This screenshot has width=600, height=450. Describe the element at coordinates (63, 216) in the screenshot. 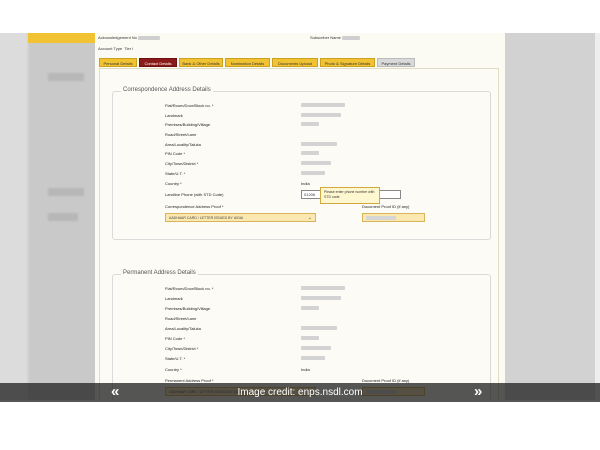

I see `background-left-panel` at that location.